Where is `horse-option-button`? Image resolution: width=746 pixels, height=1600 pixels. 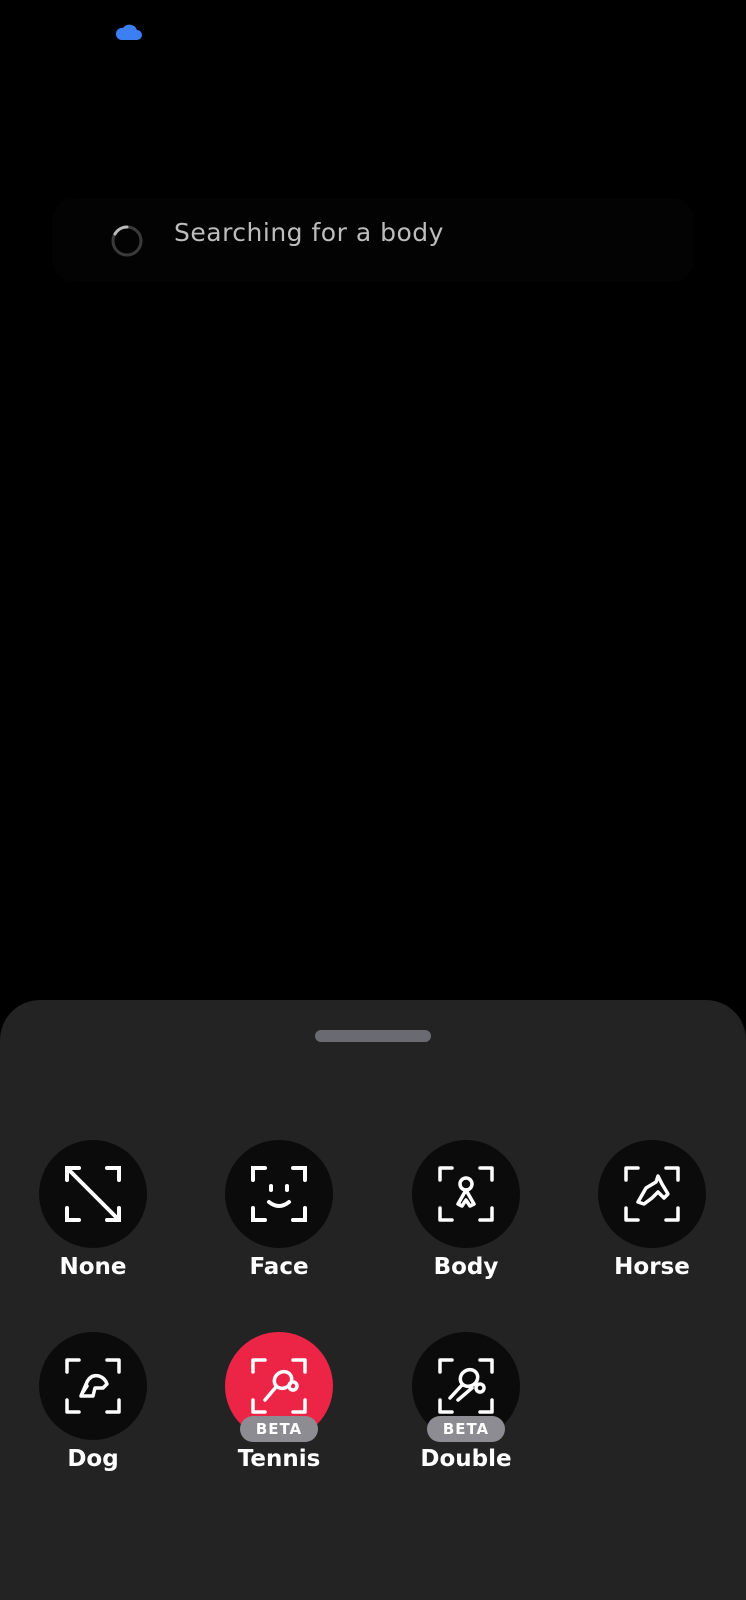 horse-option-button is located at coordinates (652, 1194).